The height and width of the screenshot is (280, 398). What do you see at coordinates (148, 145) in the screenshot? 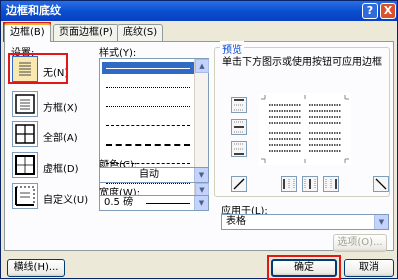
I see `style-line-long-dash` at bounding box center [148, 145].